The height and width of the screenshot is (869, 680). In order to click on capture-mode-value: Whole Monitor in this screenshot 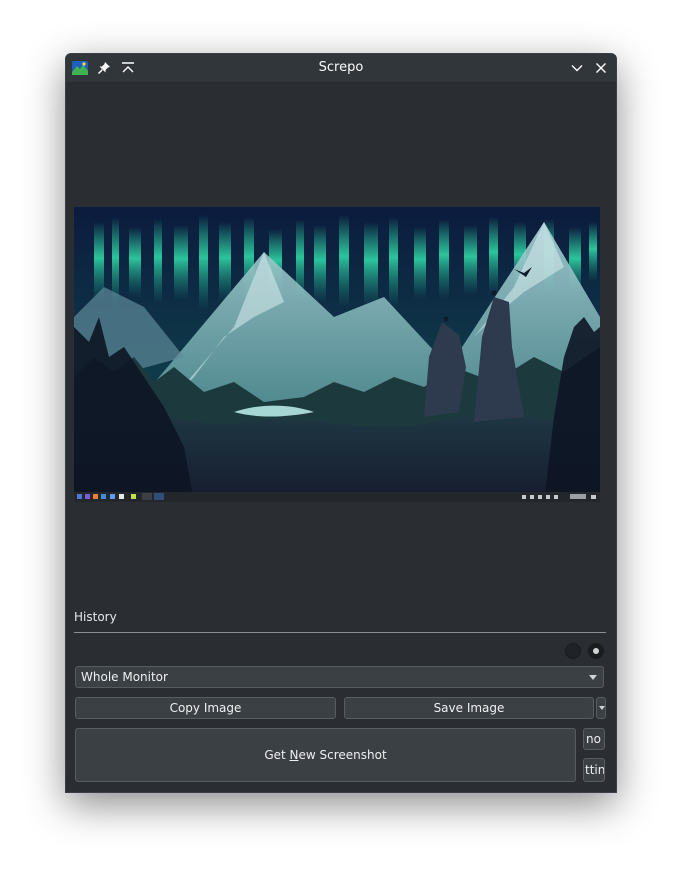, I will do `click(124, 677)`.